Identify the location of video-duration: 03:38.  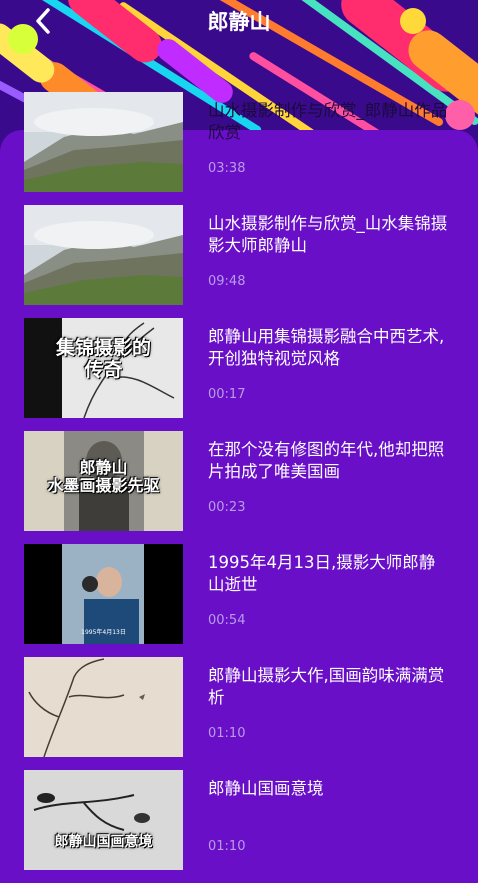
(227, 168).